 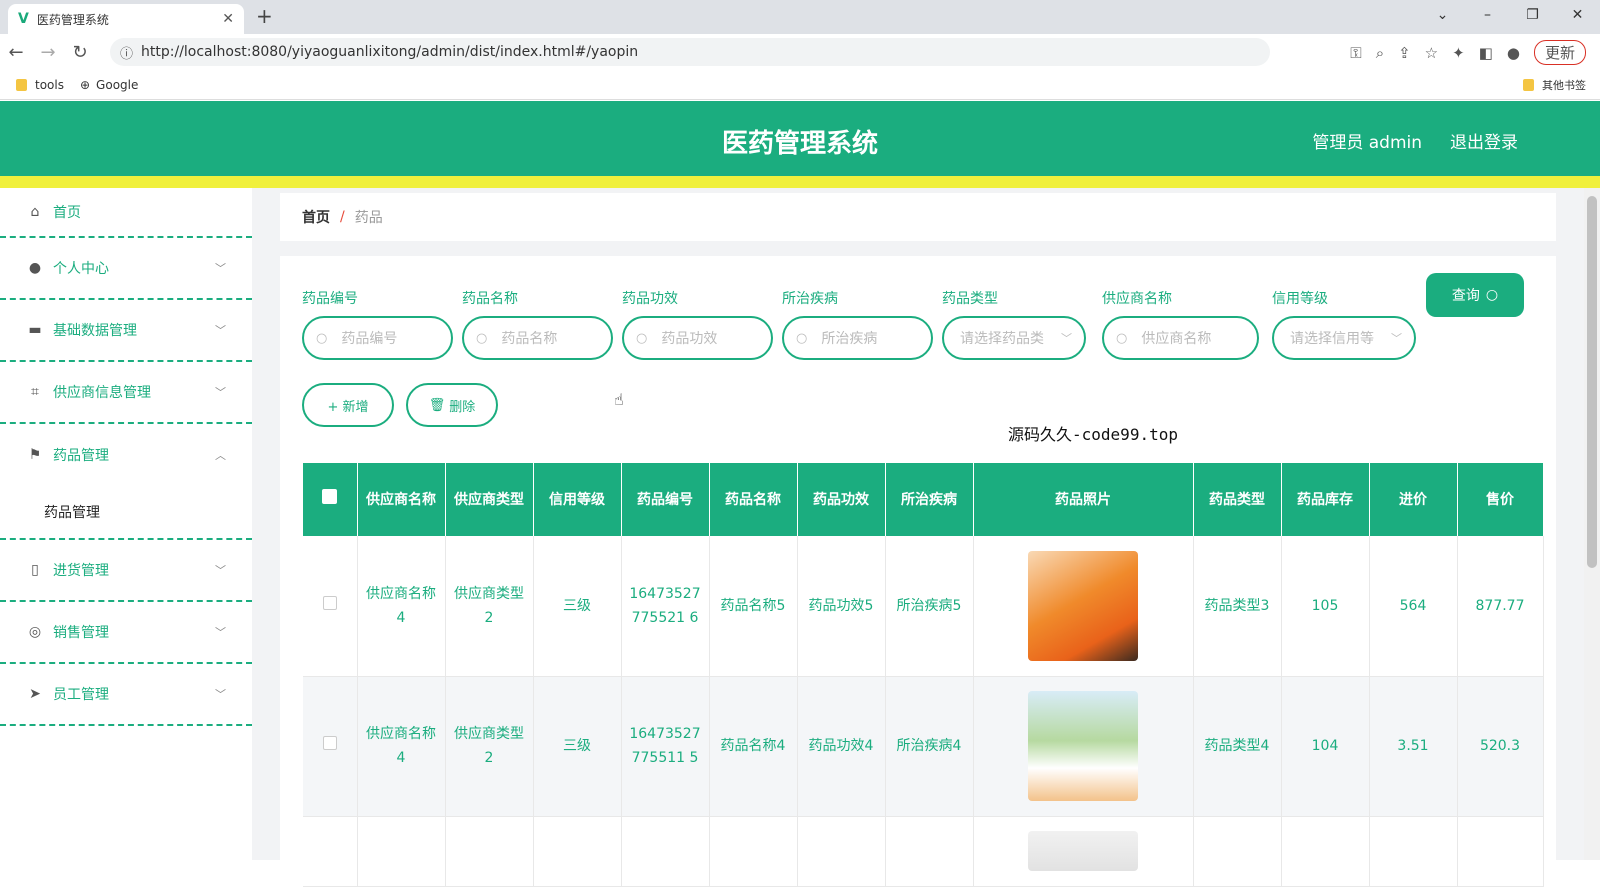 What do you see at coordinates (753, 746) in the screenshot?
I see `cell-name: 药品名称4` at bounding box center [753, 746].